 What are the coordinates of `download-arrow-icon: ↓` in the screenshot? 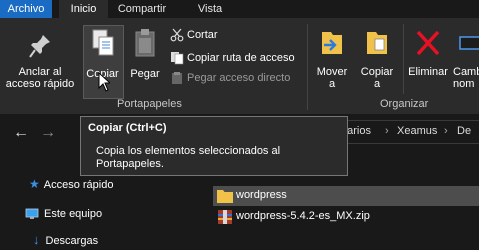 It's located at (36, 239).